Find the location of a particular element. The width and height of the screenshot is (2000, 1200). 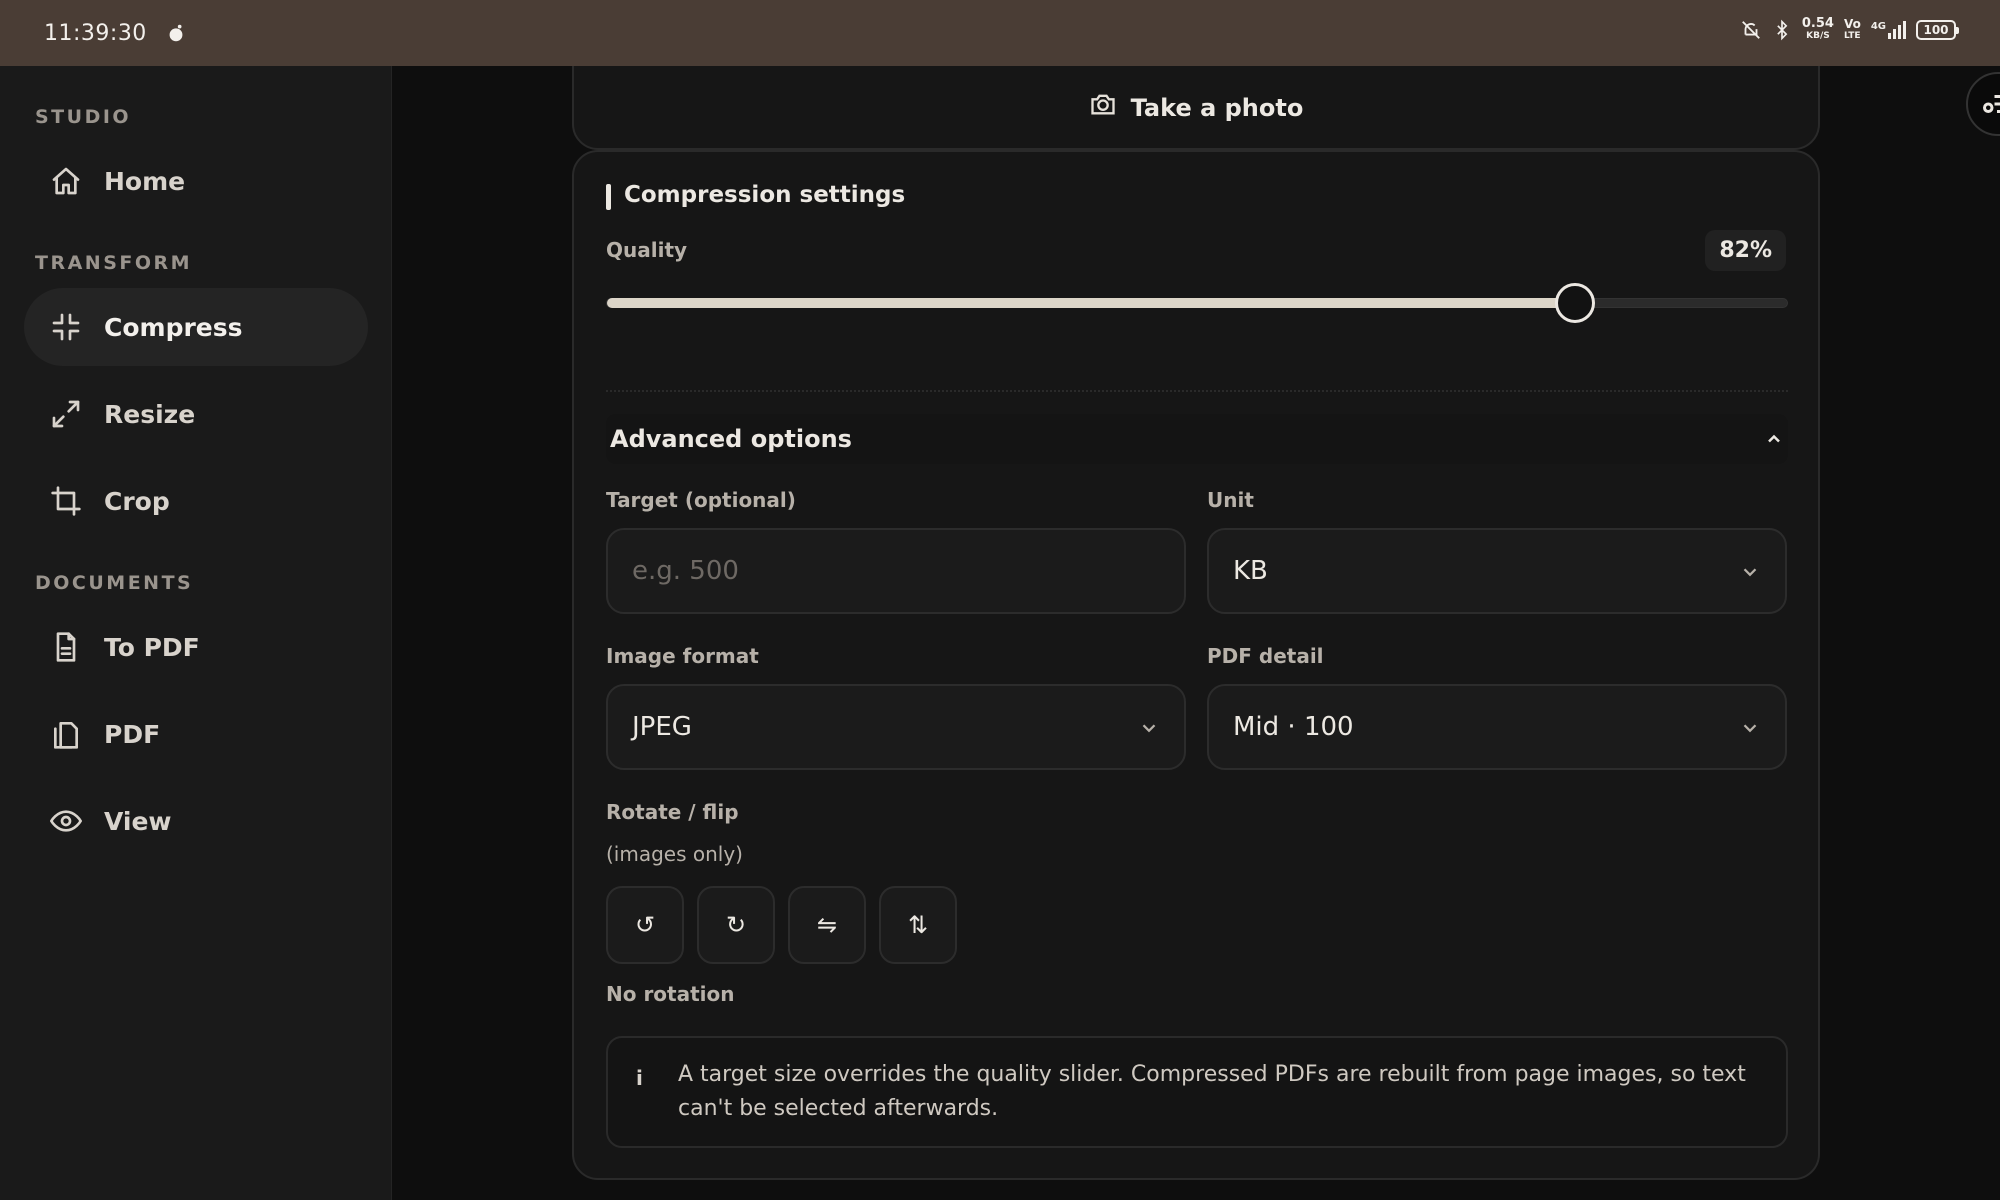

target-size-input: e.g. 500 is located at coordinates (896, 571).